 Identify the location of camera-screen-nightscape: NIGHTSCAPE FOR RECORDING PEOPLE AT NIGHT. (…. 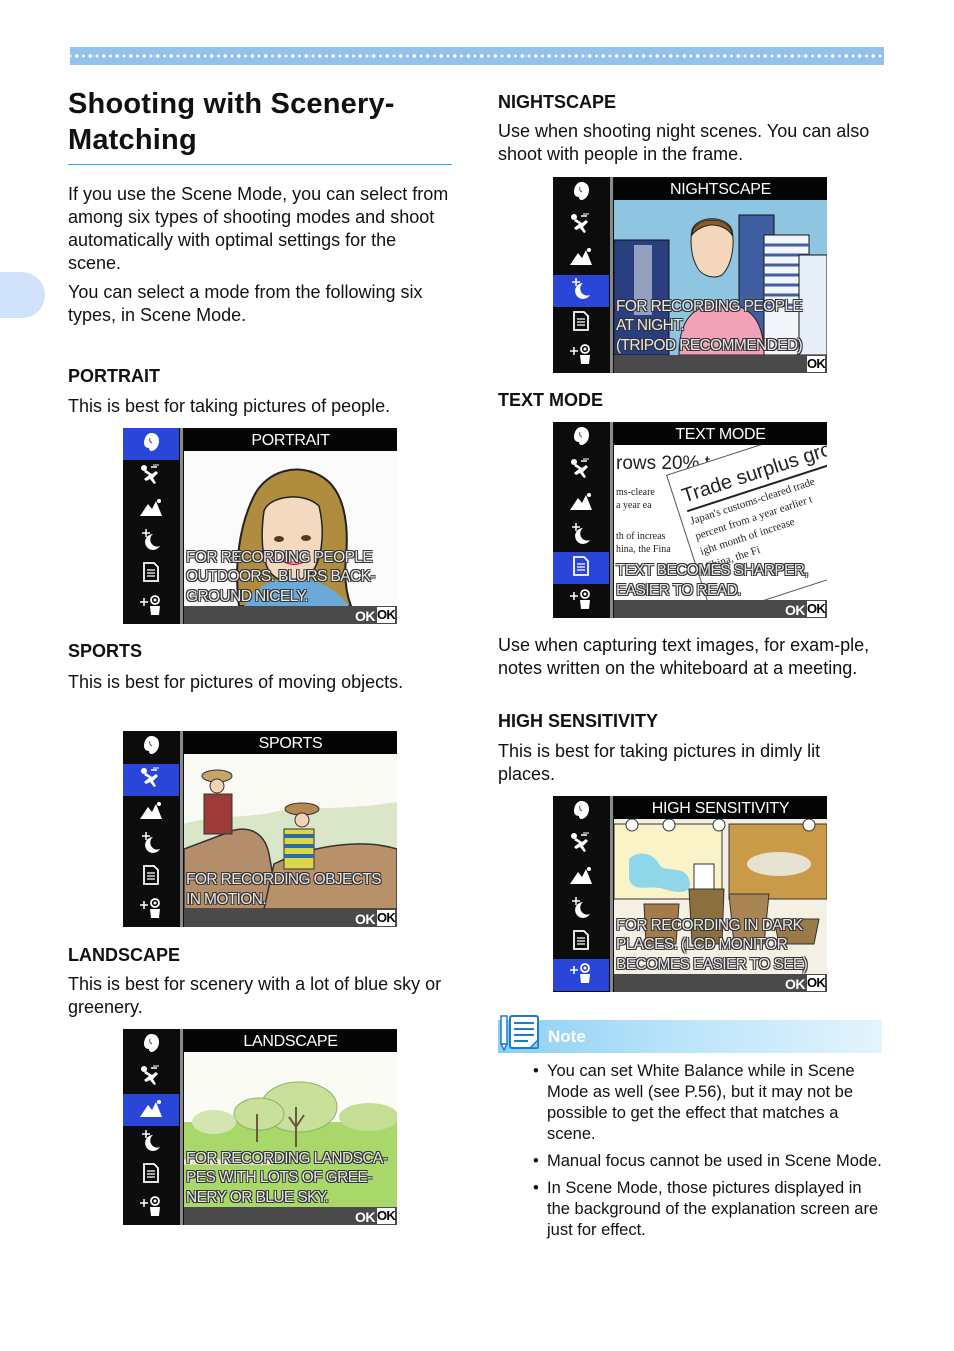
(690, 275).